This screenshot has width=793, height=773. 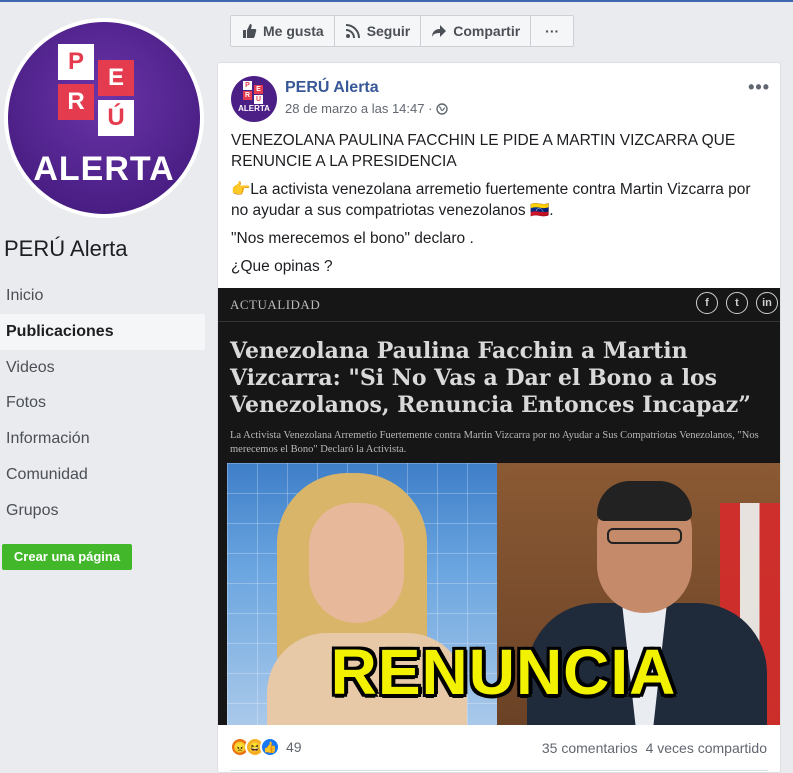 What do you see at coordinates (293, 31) in the screenshot?
I see `like-page-label: Me gusta` at bounding box center [293, 31].